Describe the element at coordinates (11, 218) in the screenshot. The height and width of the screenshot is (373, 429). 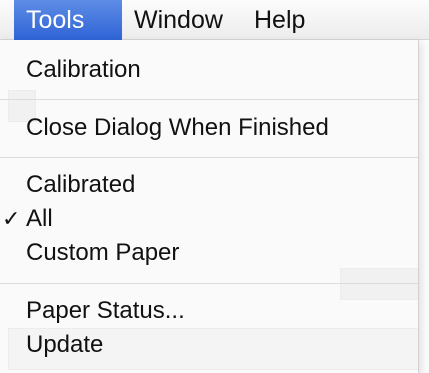
I see `checkmark-icon: ✓` at that location.